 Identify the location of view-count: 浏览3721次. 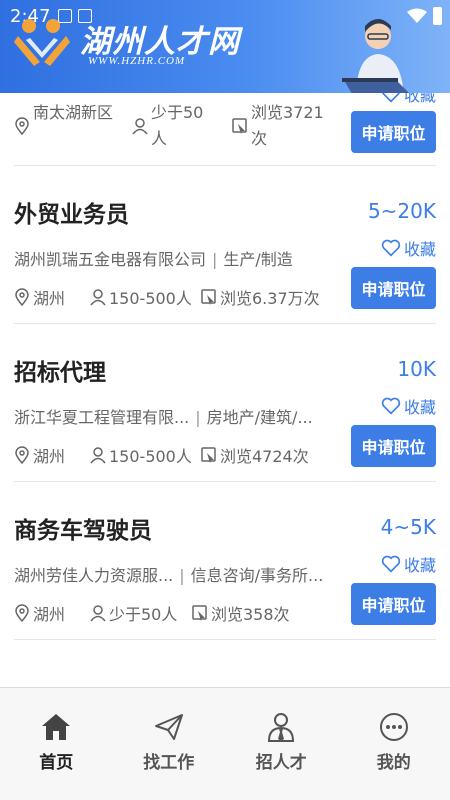
(287, 125).